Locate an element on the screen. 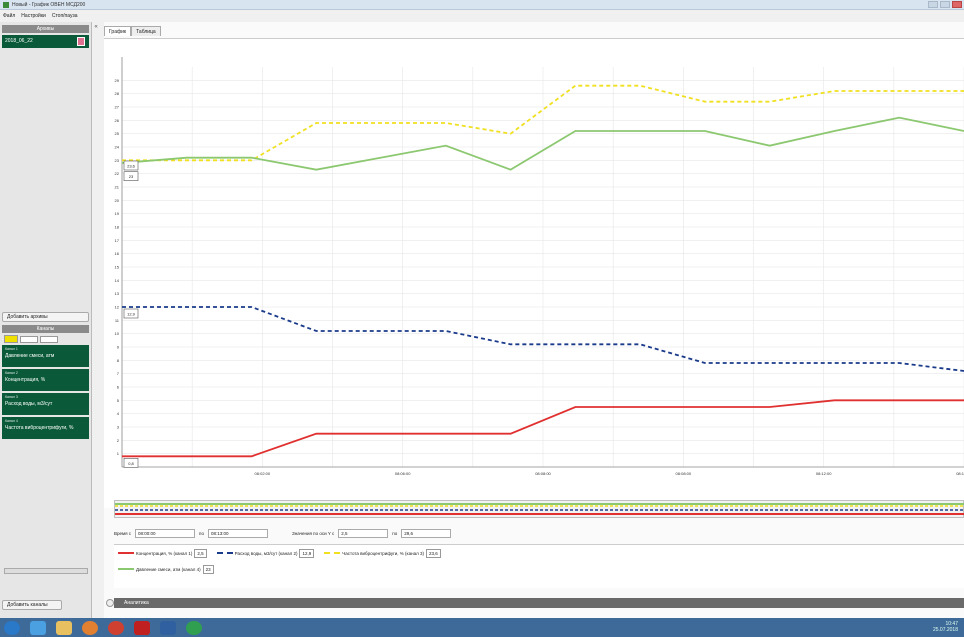 The height and width of the screenshot is (637, 964). add-channel-button: Добавить каналы is located at coordinates (32, 605).